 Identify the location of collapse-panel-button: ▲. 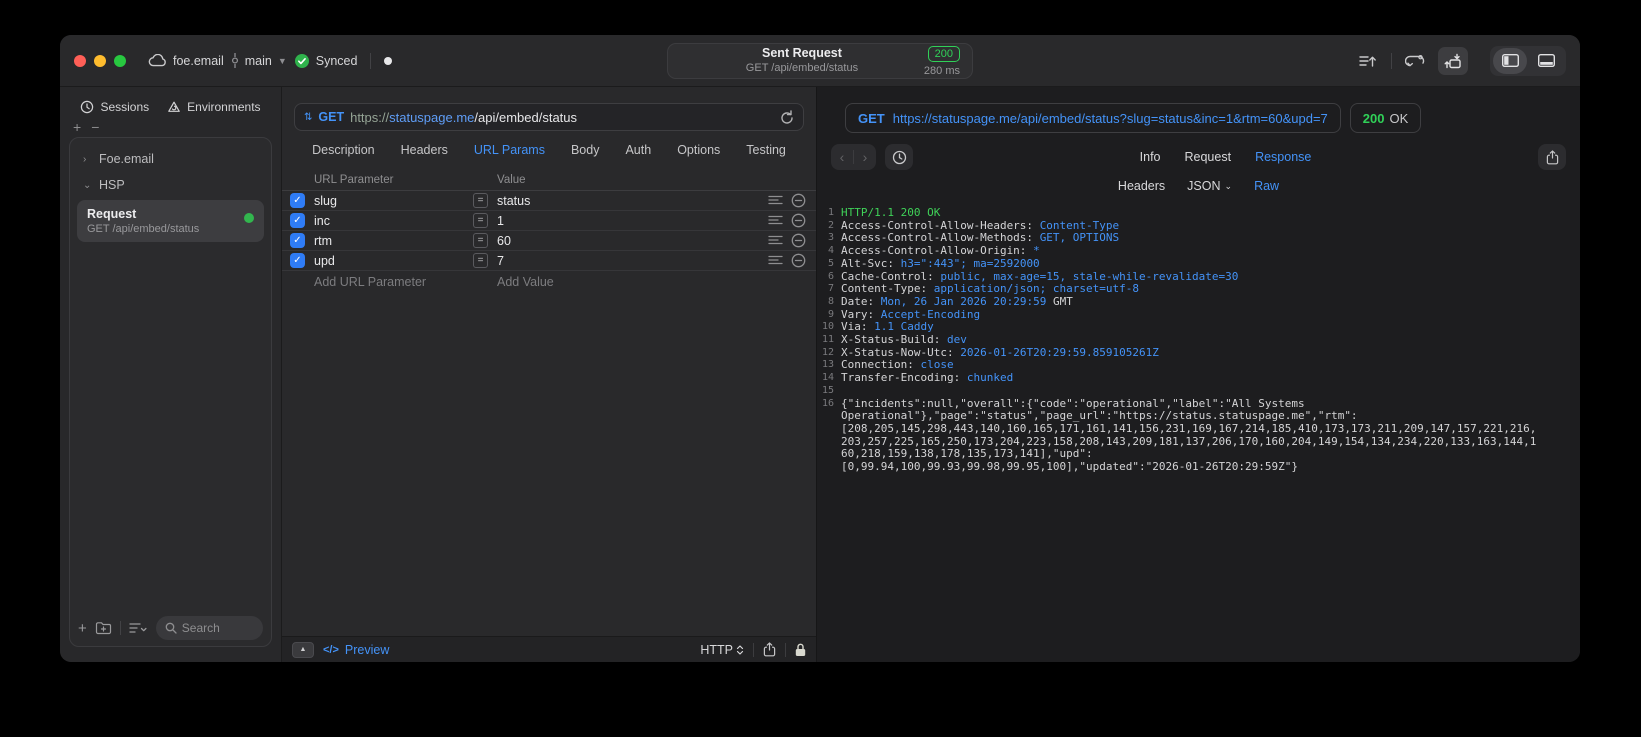
(303, 649).